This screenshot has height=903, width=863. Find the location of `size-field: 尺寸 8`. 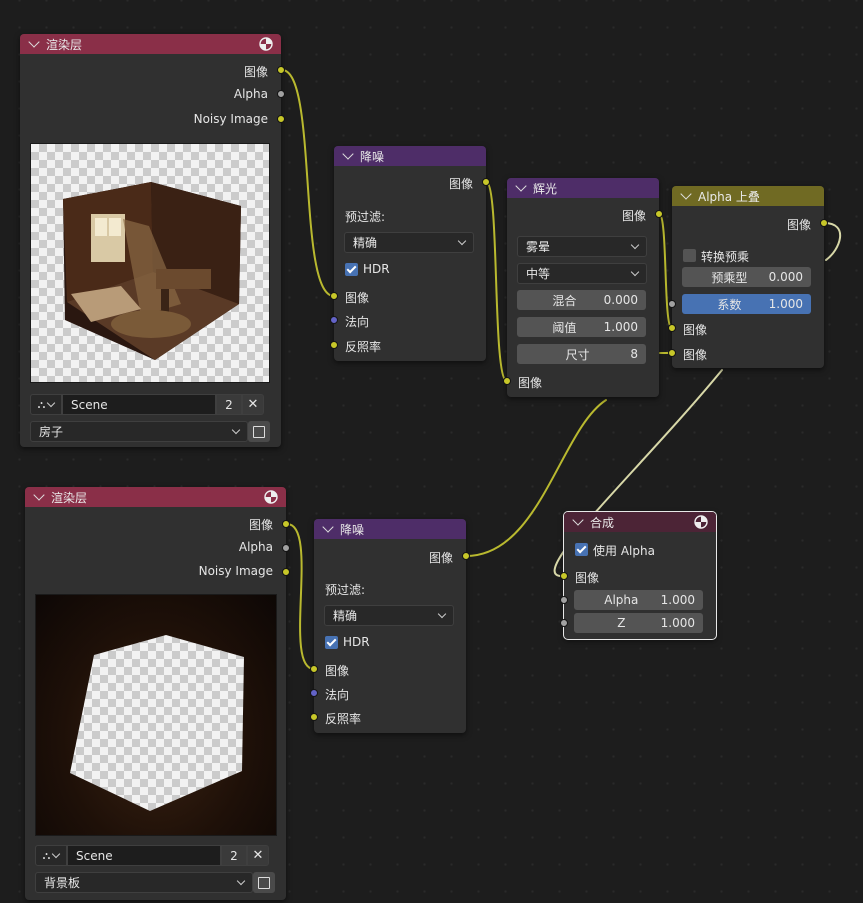

size-field: 尺寸 8 is located at coordinates (581, 354).